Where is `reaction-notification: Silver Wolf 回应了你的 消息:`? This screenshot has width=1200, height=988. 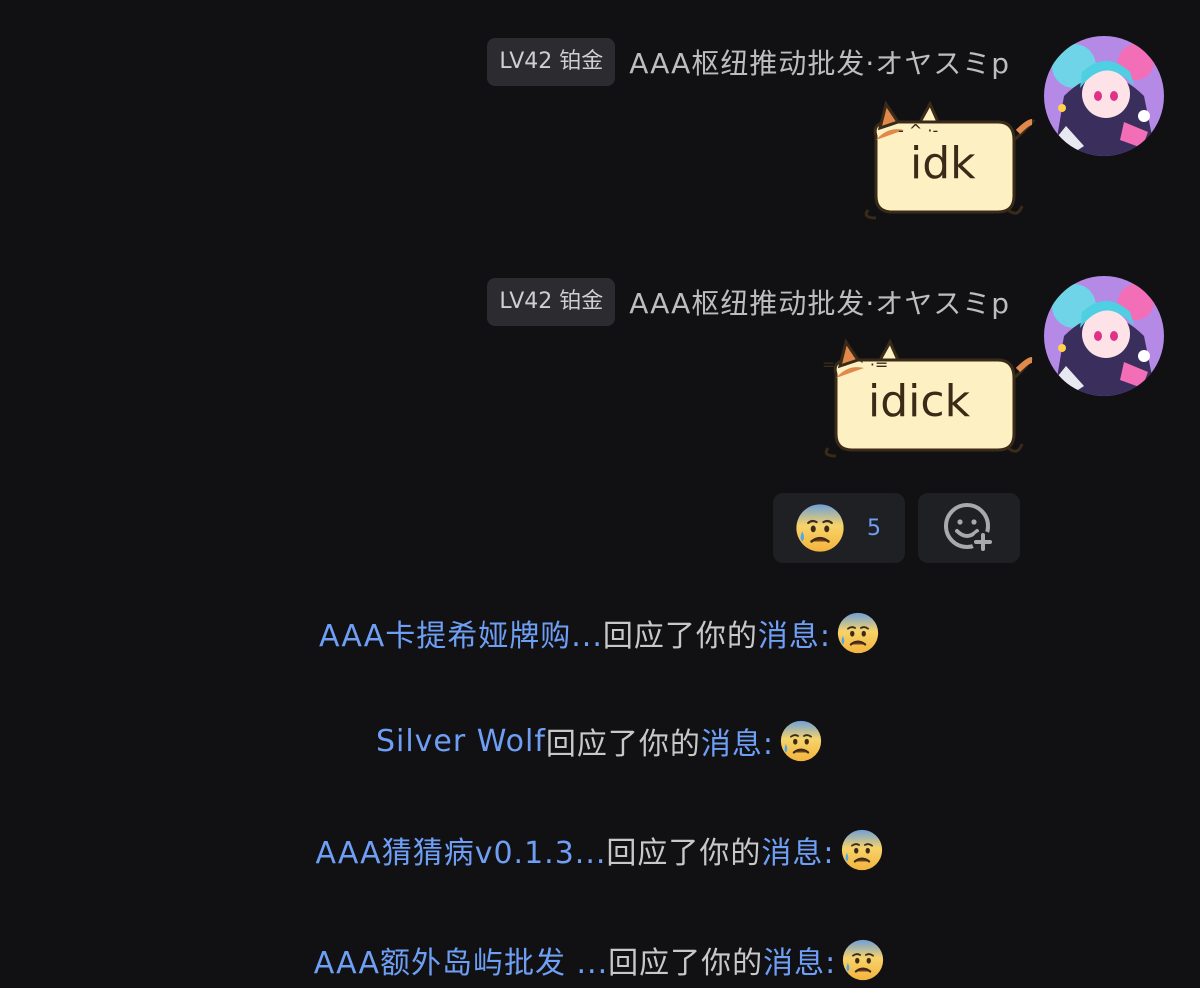
reaction-notification: Silver Wolf 回应了你的 消息: is located at coordinates (600, 741).